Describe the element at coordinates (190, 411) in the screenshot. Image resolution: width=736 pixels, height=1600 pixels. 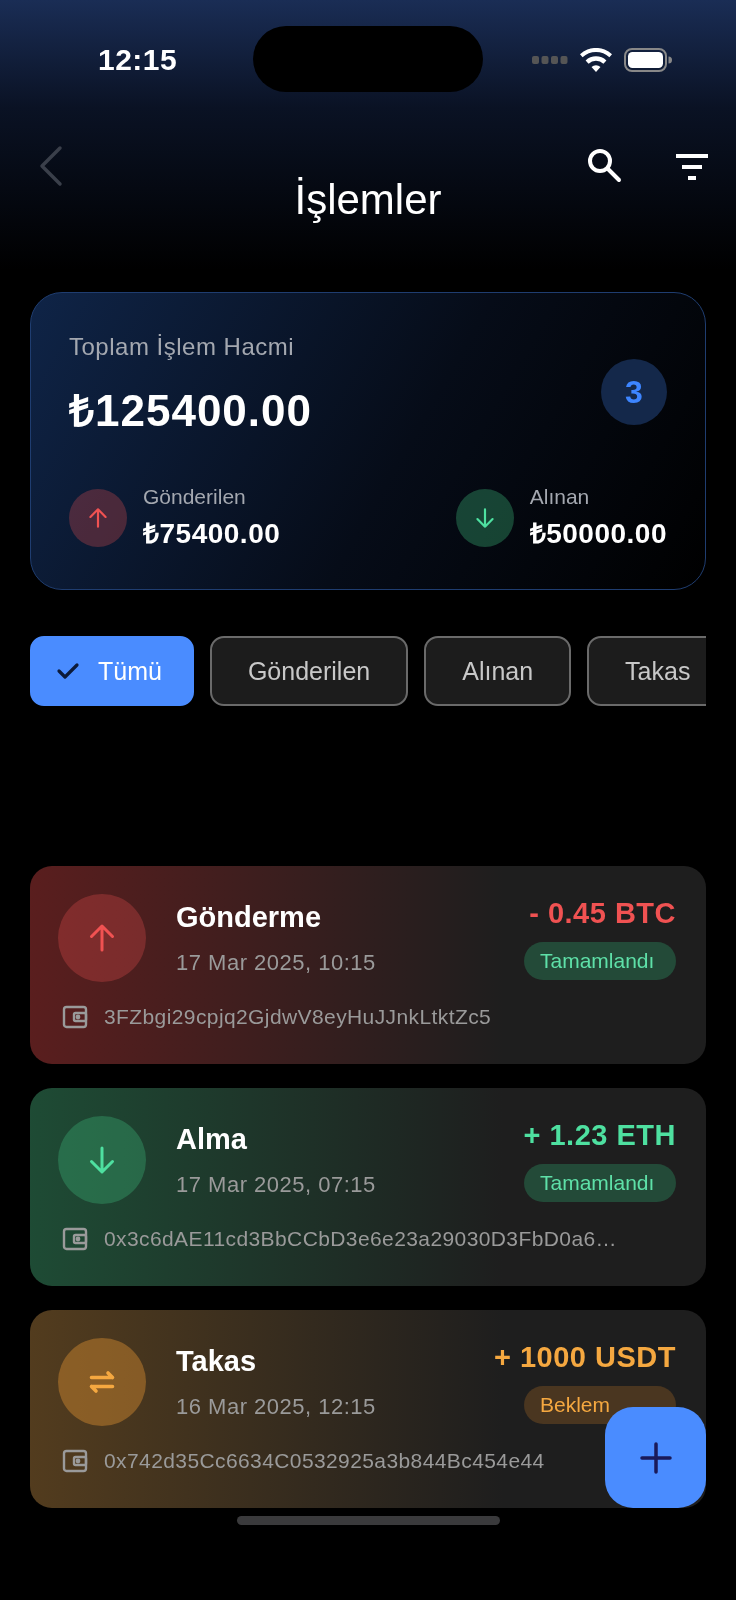
I see `total-amount: ₺125400.00` at that location.